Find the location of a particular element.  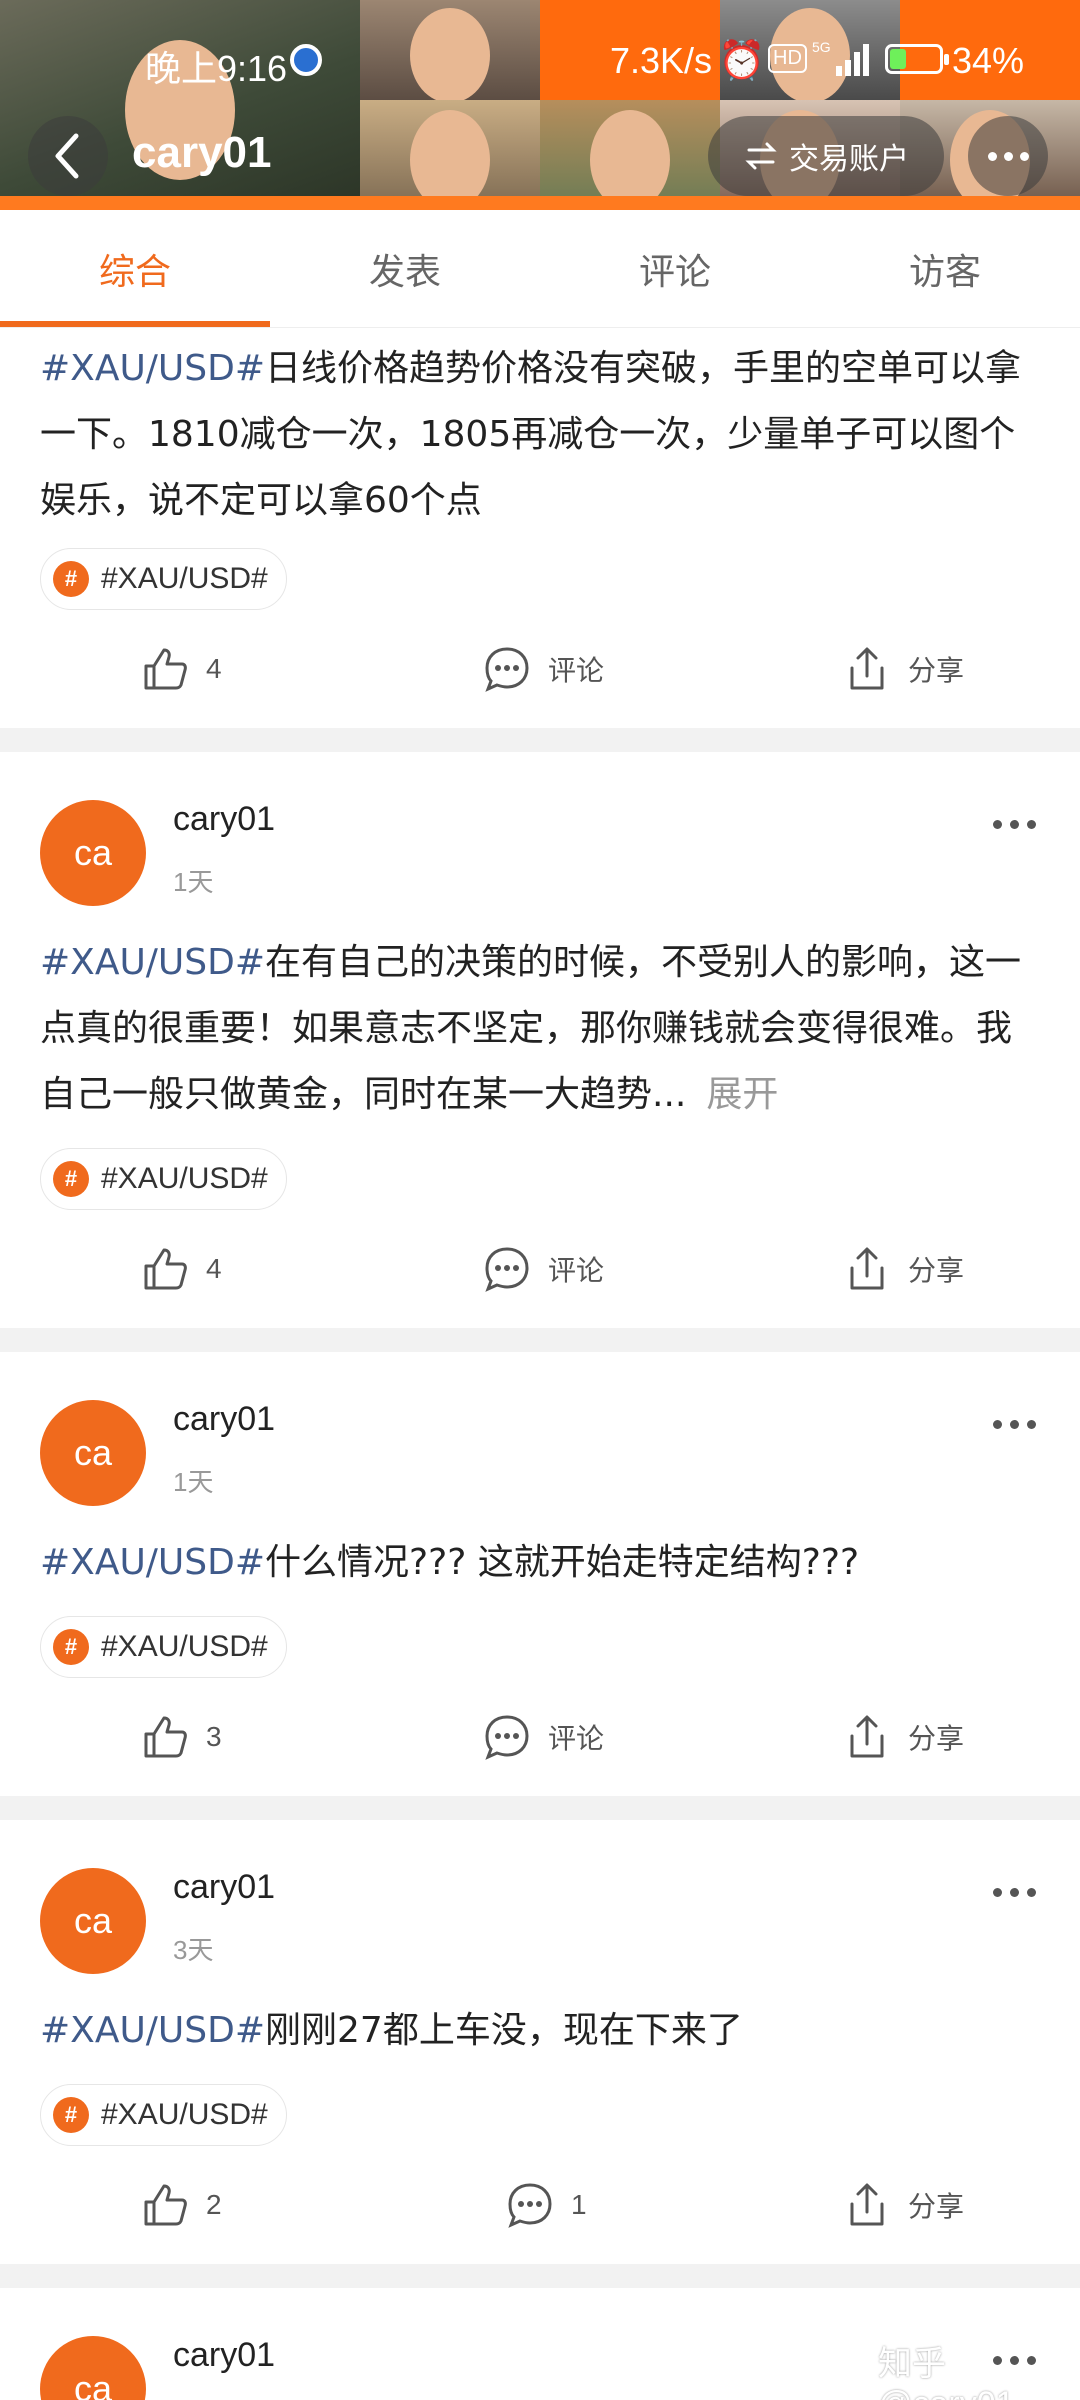

profile-header: 晚上9:16 7.3K/s ⏰ HD 5G 34% cary01 交易账户 is located at coordinates (540, 105).